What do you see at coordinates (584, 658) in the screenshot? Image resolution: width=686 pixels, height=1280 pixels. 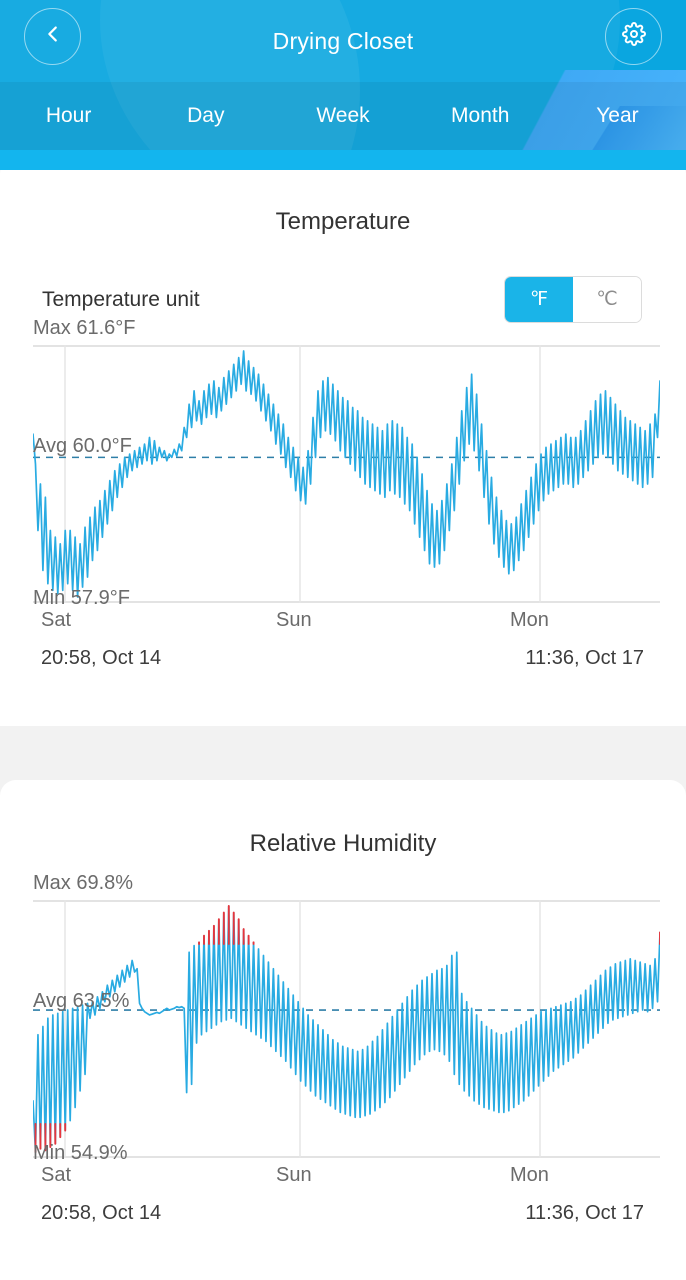 I see `temperature-xtime-right: 11:36, Oct 17` at bounding box center [584, 658].